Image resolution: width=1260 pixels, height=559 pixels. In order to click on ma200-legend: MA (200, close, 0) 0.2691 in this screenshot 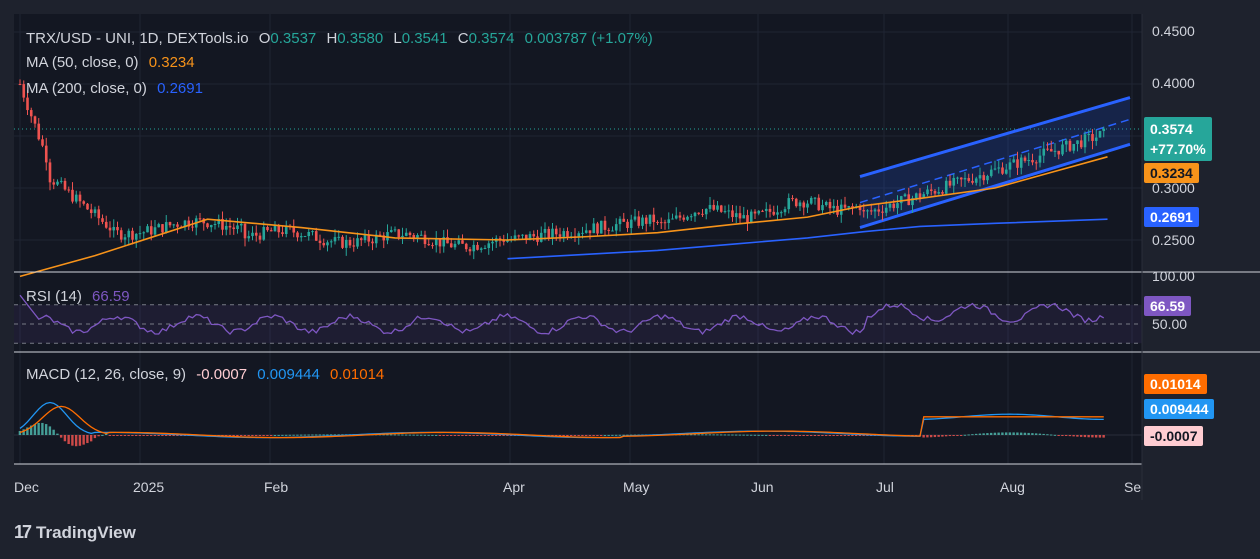, I will do `click(117, 89)`.